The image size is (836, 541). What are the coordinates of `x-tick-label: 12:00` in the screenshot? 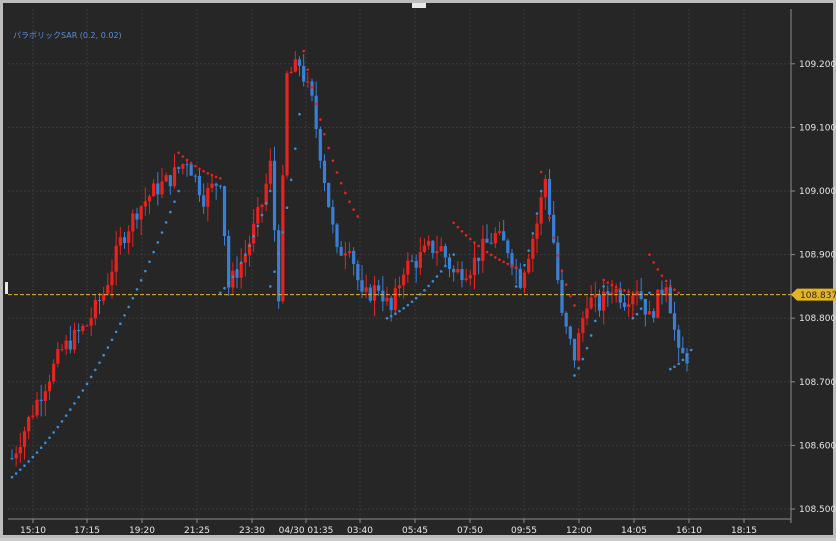 It's located at (579, 531).